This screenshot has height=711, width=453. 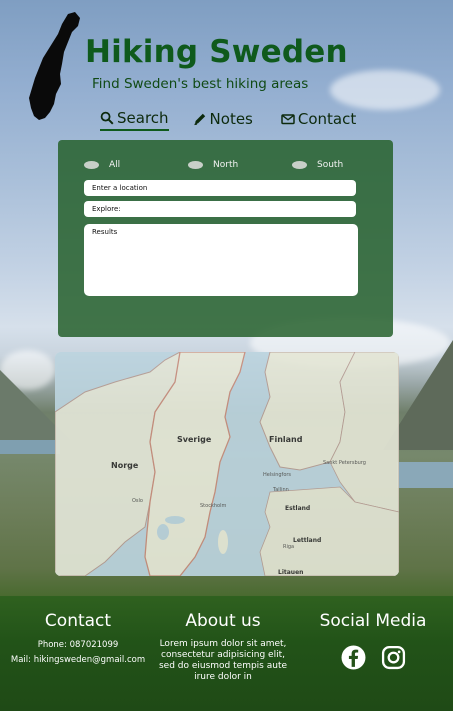 What do you see at coordinates (373, 621) in the screenshot?
I see `footer-social-title: Social Media` at bounding box center [373, 621].